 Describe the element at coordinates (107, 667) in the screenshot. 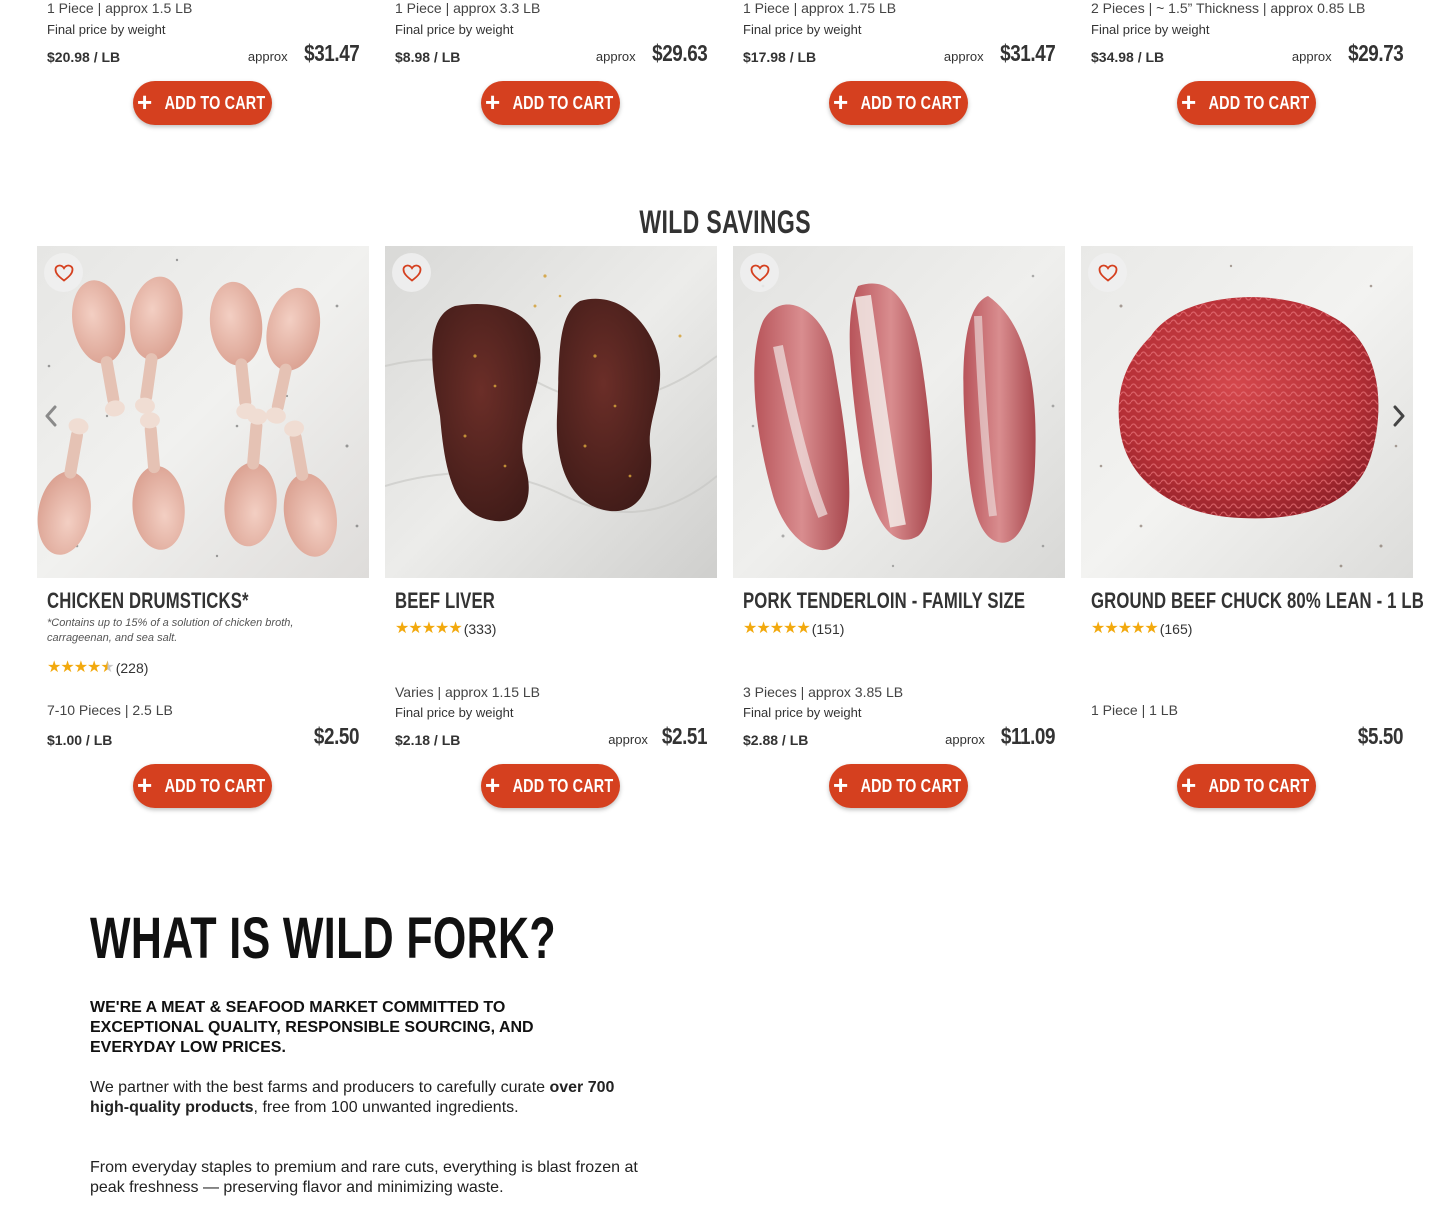

I see `star-half-icon: ★` at that location.